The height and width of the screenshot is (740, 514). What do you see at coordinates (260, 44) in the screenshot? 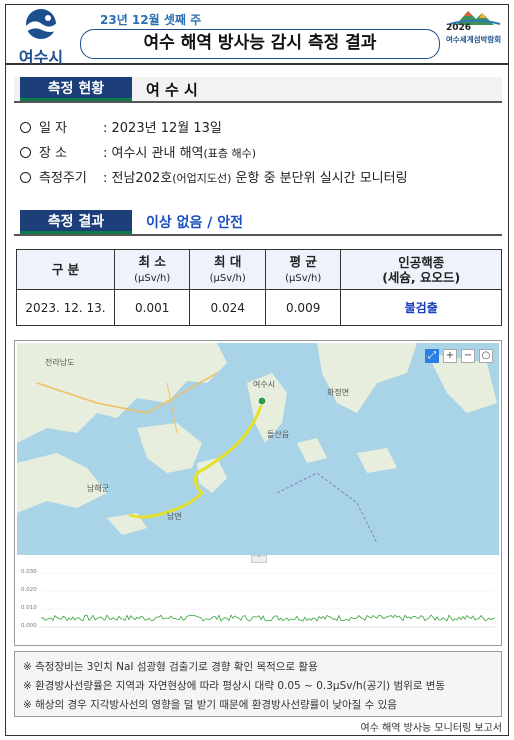
I see `report-title: 여수 해역 방사능 감시 측정 결과` at bounding box center [260, 44].